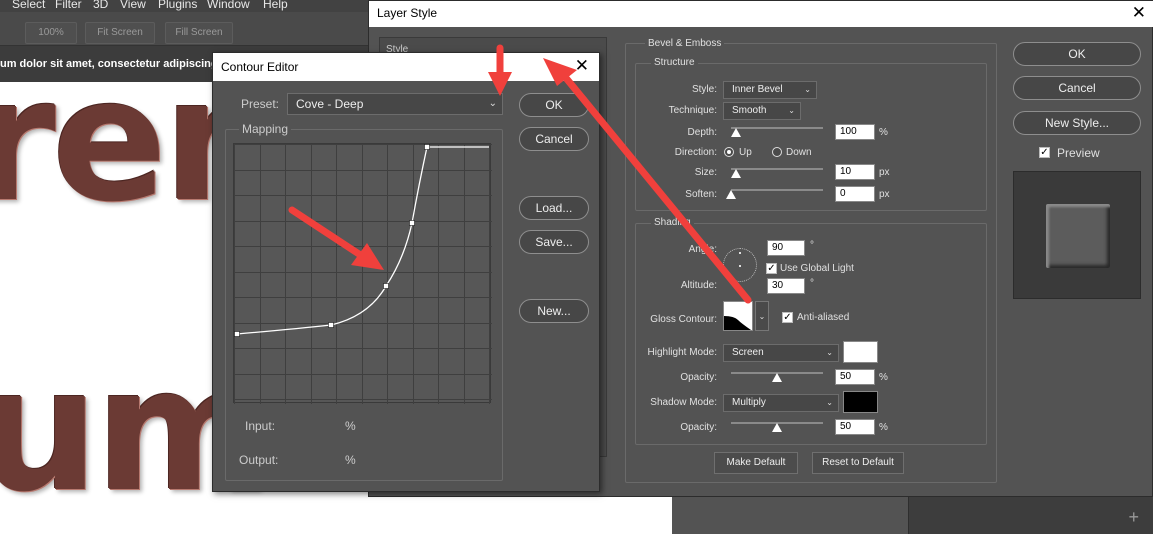 This screenshot has height=534, width=1153. What do you see at coordinates (683, 319) in the screenshot?
I see `gloss-contour-label: Gloss Contour:` at bounding box center [683, 319].